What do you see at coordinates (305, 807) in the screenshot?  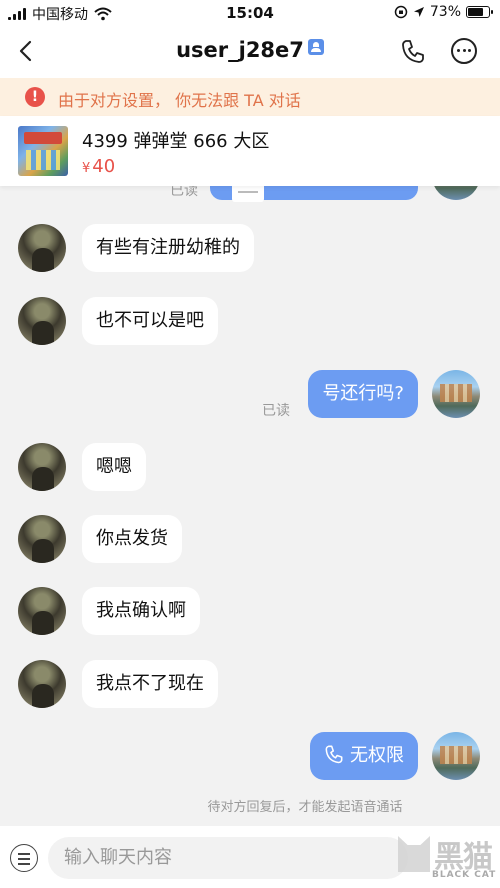 I see `voice-call-notice: 待对方回复后，才能发起语音通话` at bounding box center [305, 807].